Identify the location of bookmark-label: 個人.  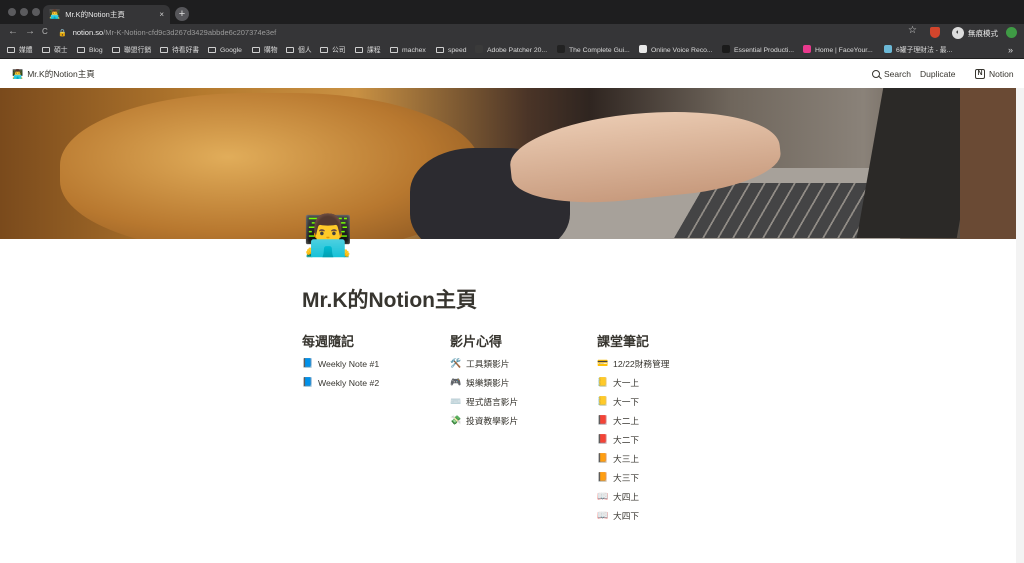
(305, 50).